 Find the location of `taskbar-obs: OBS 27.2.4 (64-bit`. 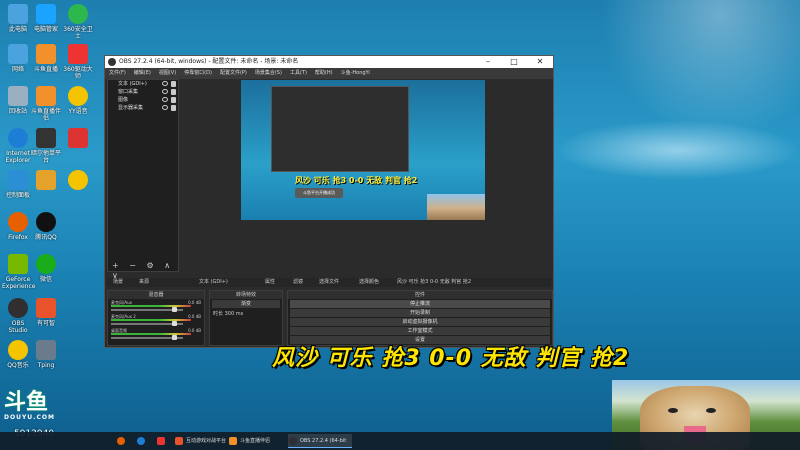

taskbar-obs: OBS 27.2.4 (64-bit is located at coordinates (320, 441).